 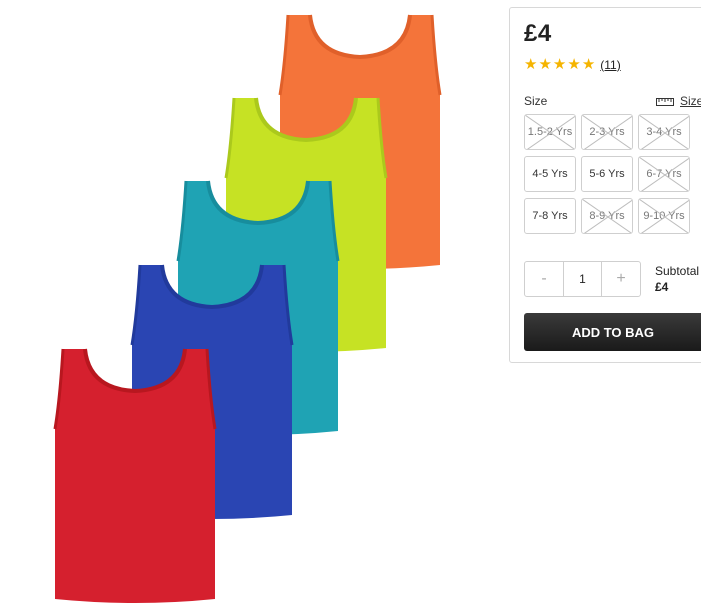 What do you see at coordinates (662, 287) in the screenshot?
I see `subtotal-value: £4` at bounding box center [662, 287].